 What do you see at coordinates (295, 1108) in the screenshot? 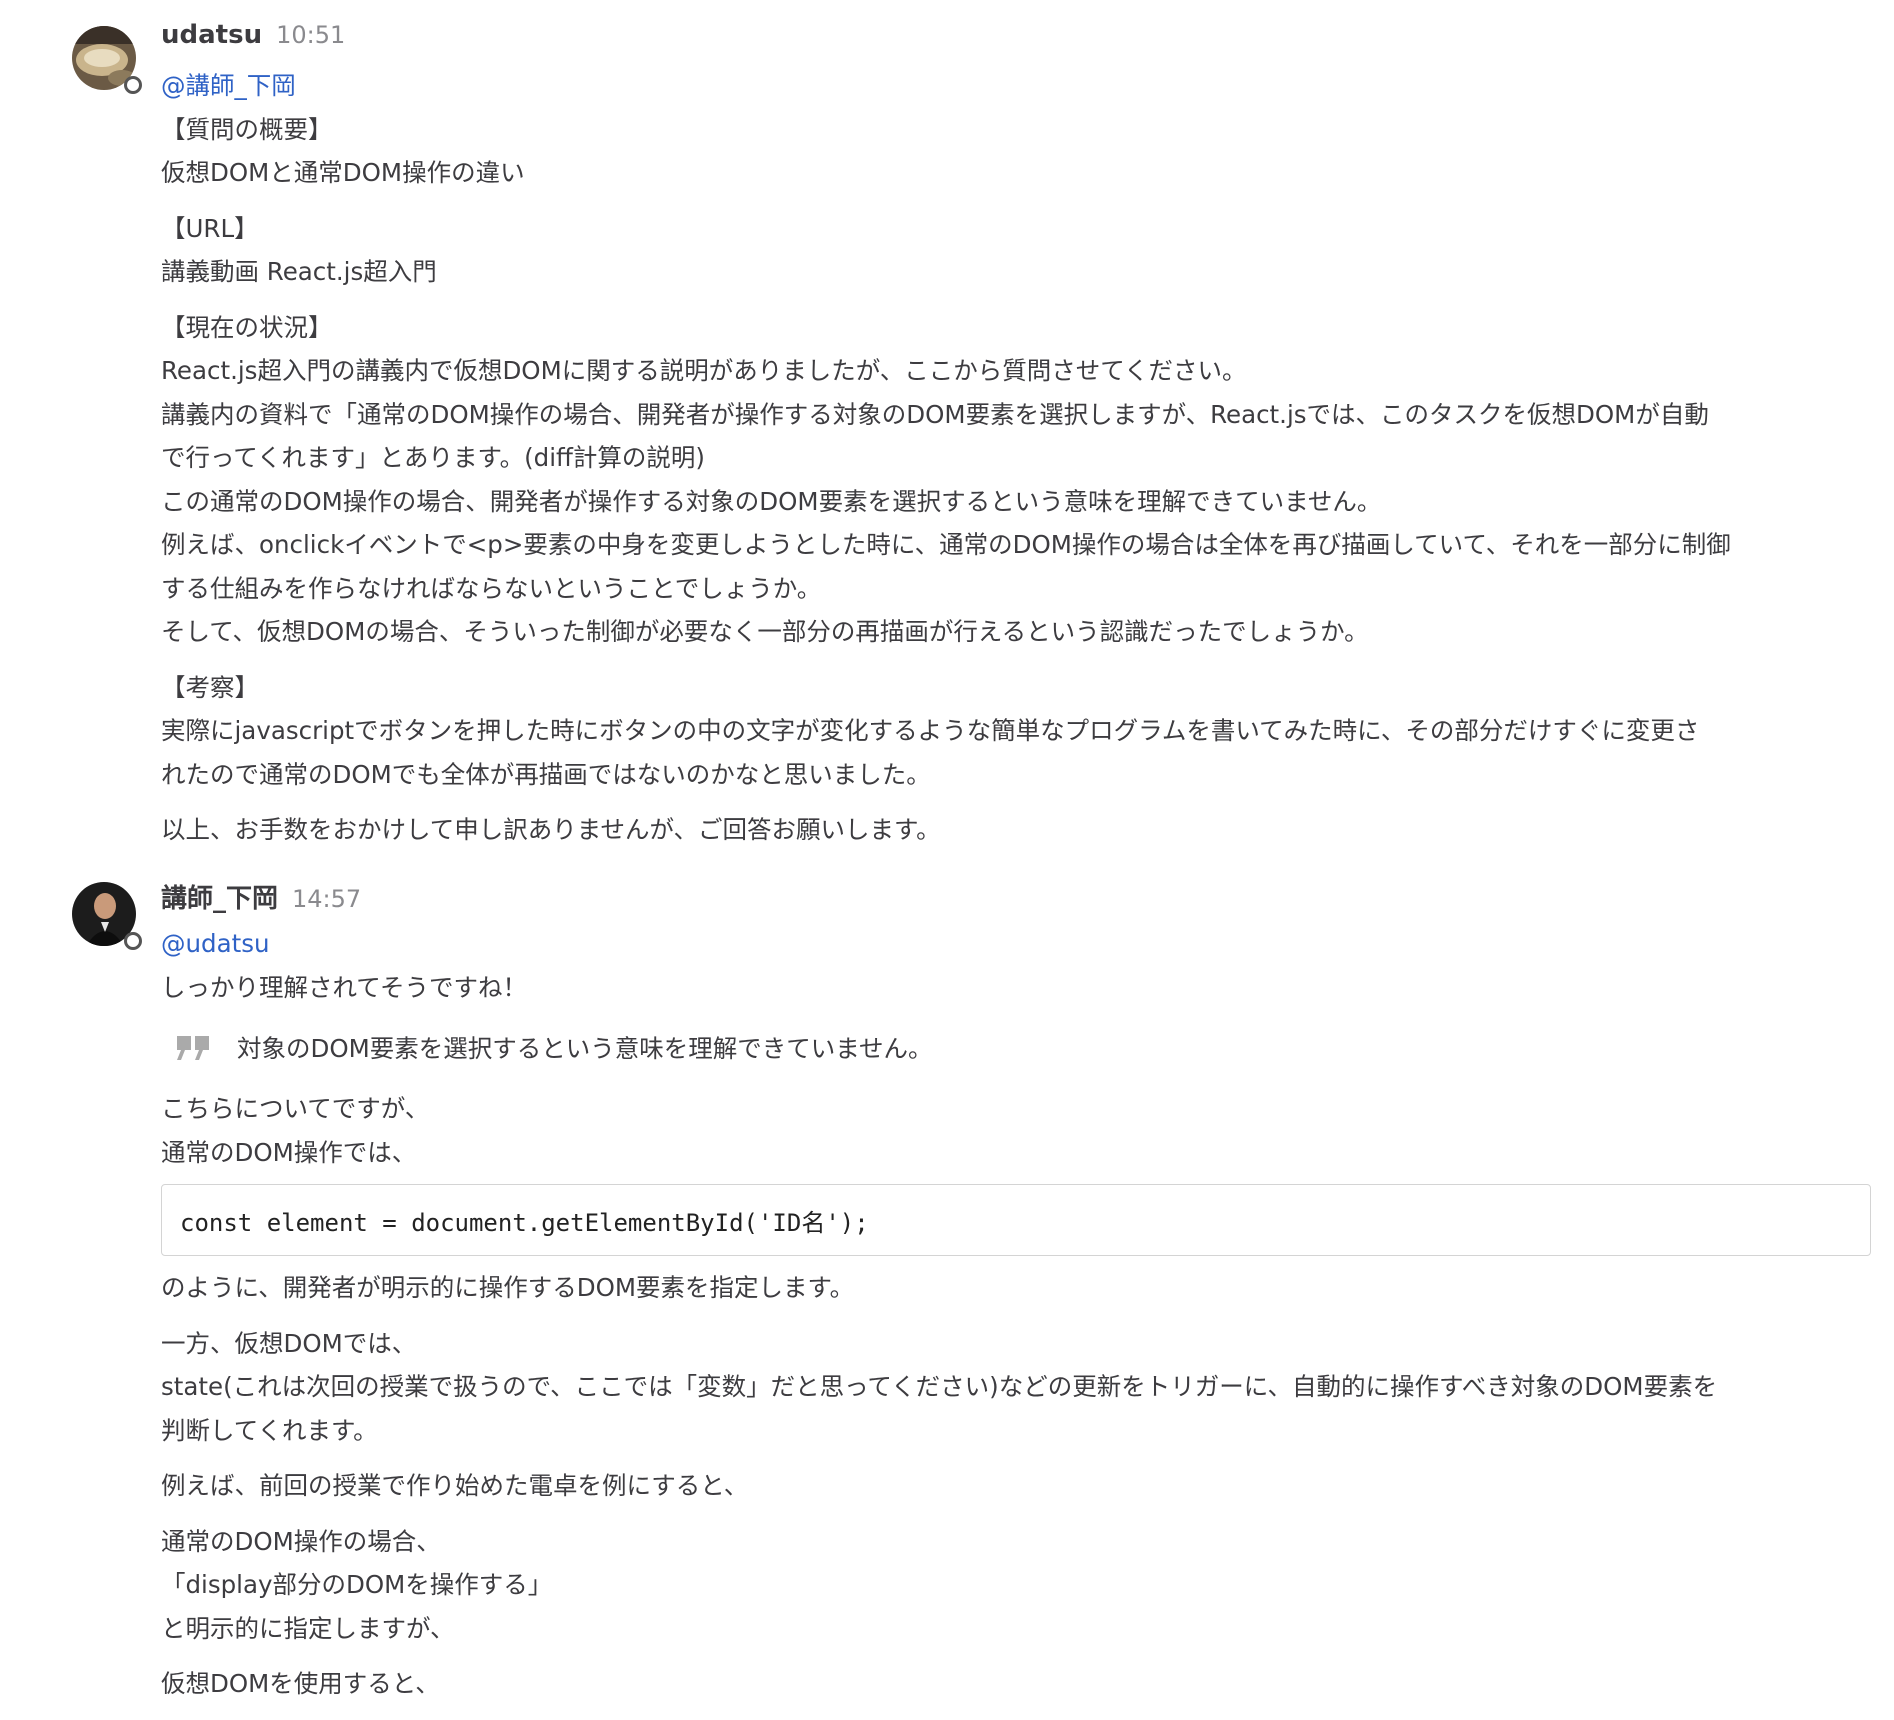
I see `text-line: こちらについてですが、` at bounding box center [295, 1108].